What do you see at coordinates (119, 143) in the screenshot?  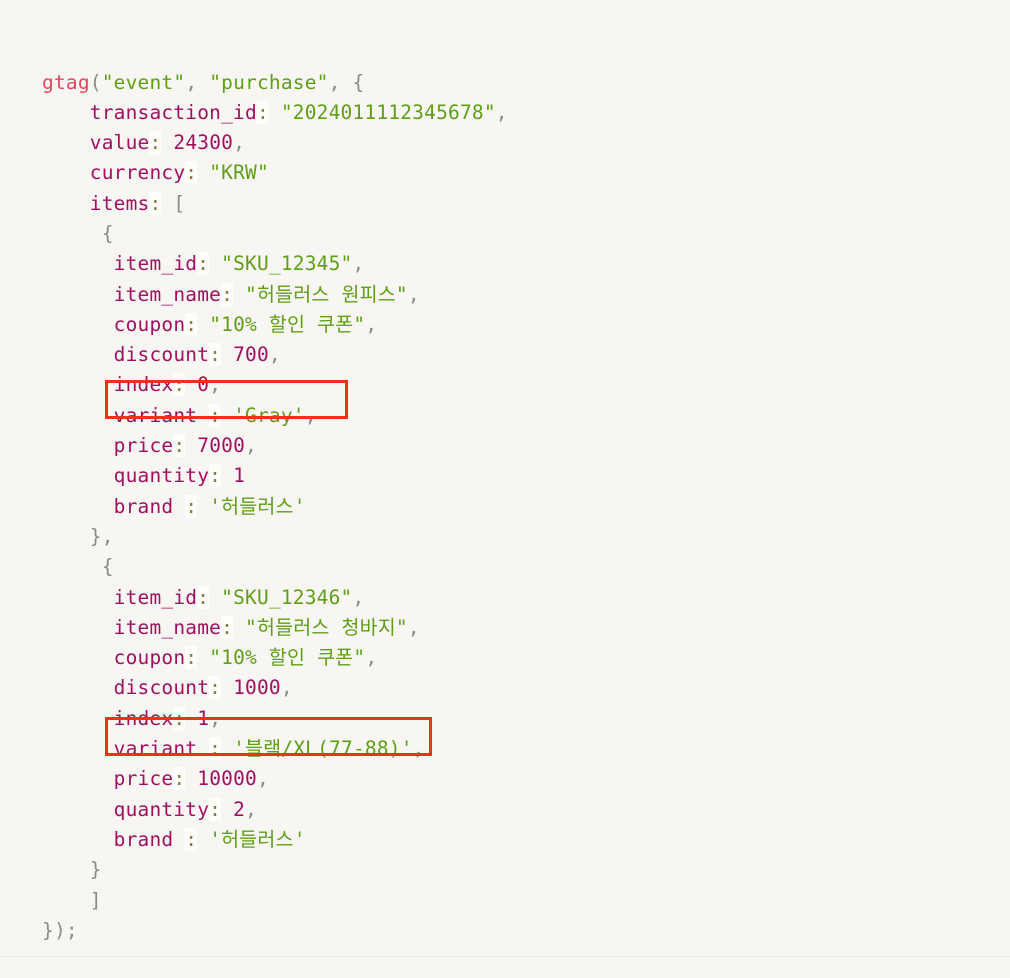 I see `code-token-key: value` at bounding box center [119, 143].